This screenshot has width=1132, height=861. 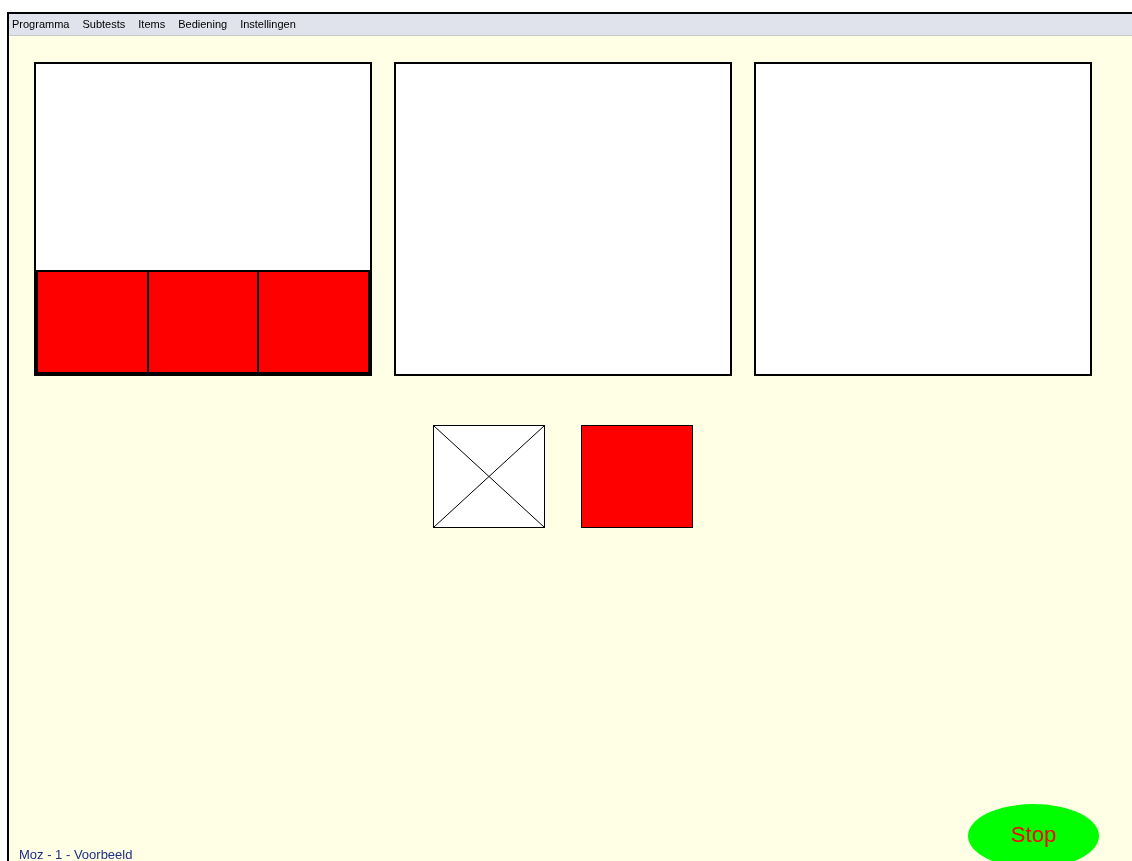 What do you see at coordinates (637, 476) in the screenshot?
I see `block-choice` at bounding box center [637, 476].